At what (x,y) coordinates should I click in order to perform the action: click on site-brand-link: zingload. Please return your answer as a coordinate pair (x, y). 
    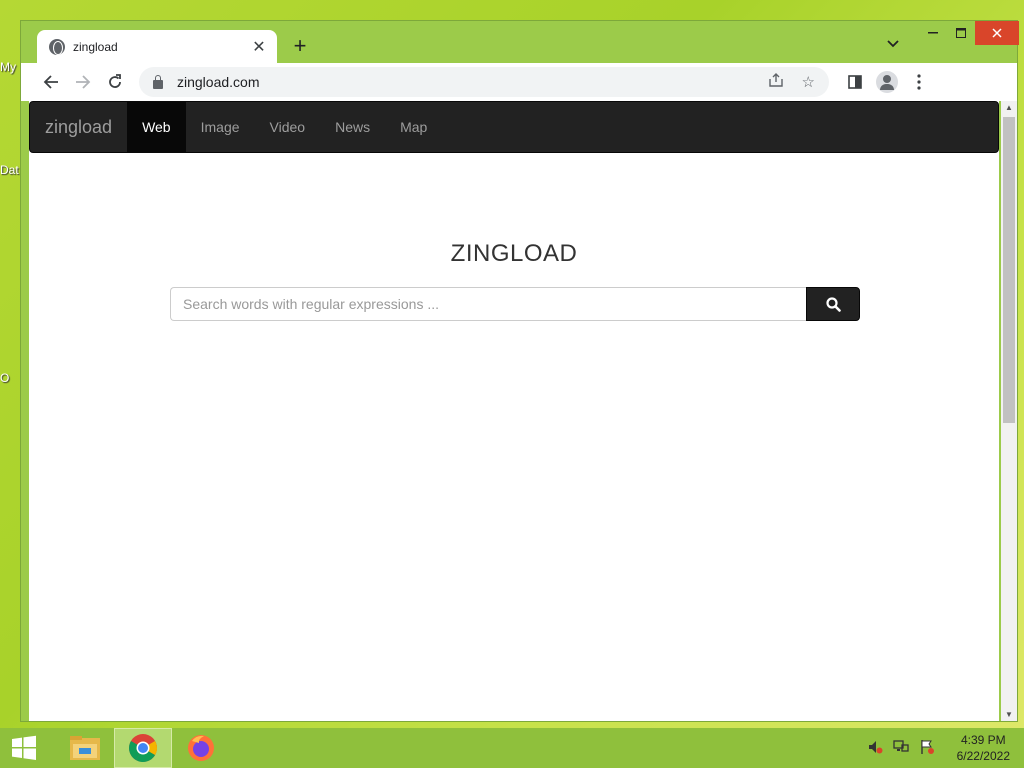
    Looking at the image, I should click on (78, 127).